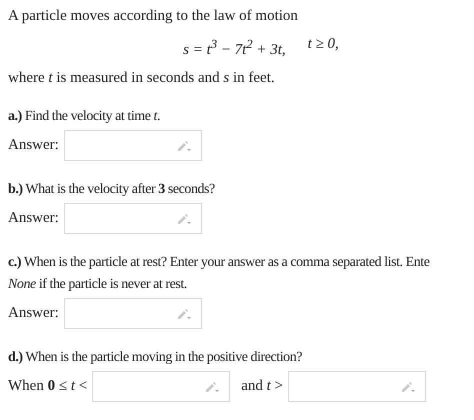 The height and width of the screenshot is (420, 474). Describe the element at coordinates (323, 44) in the screenshot. I see `time-condition: t ≥ 0,` at that location.